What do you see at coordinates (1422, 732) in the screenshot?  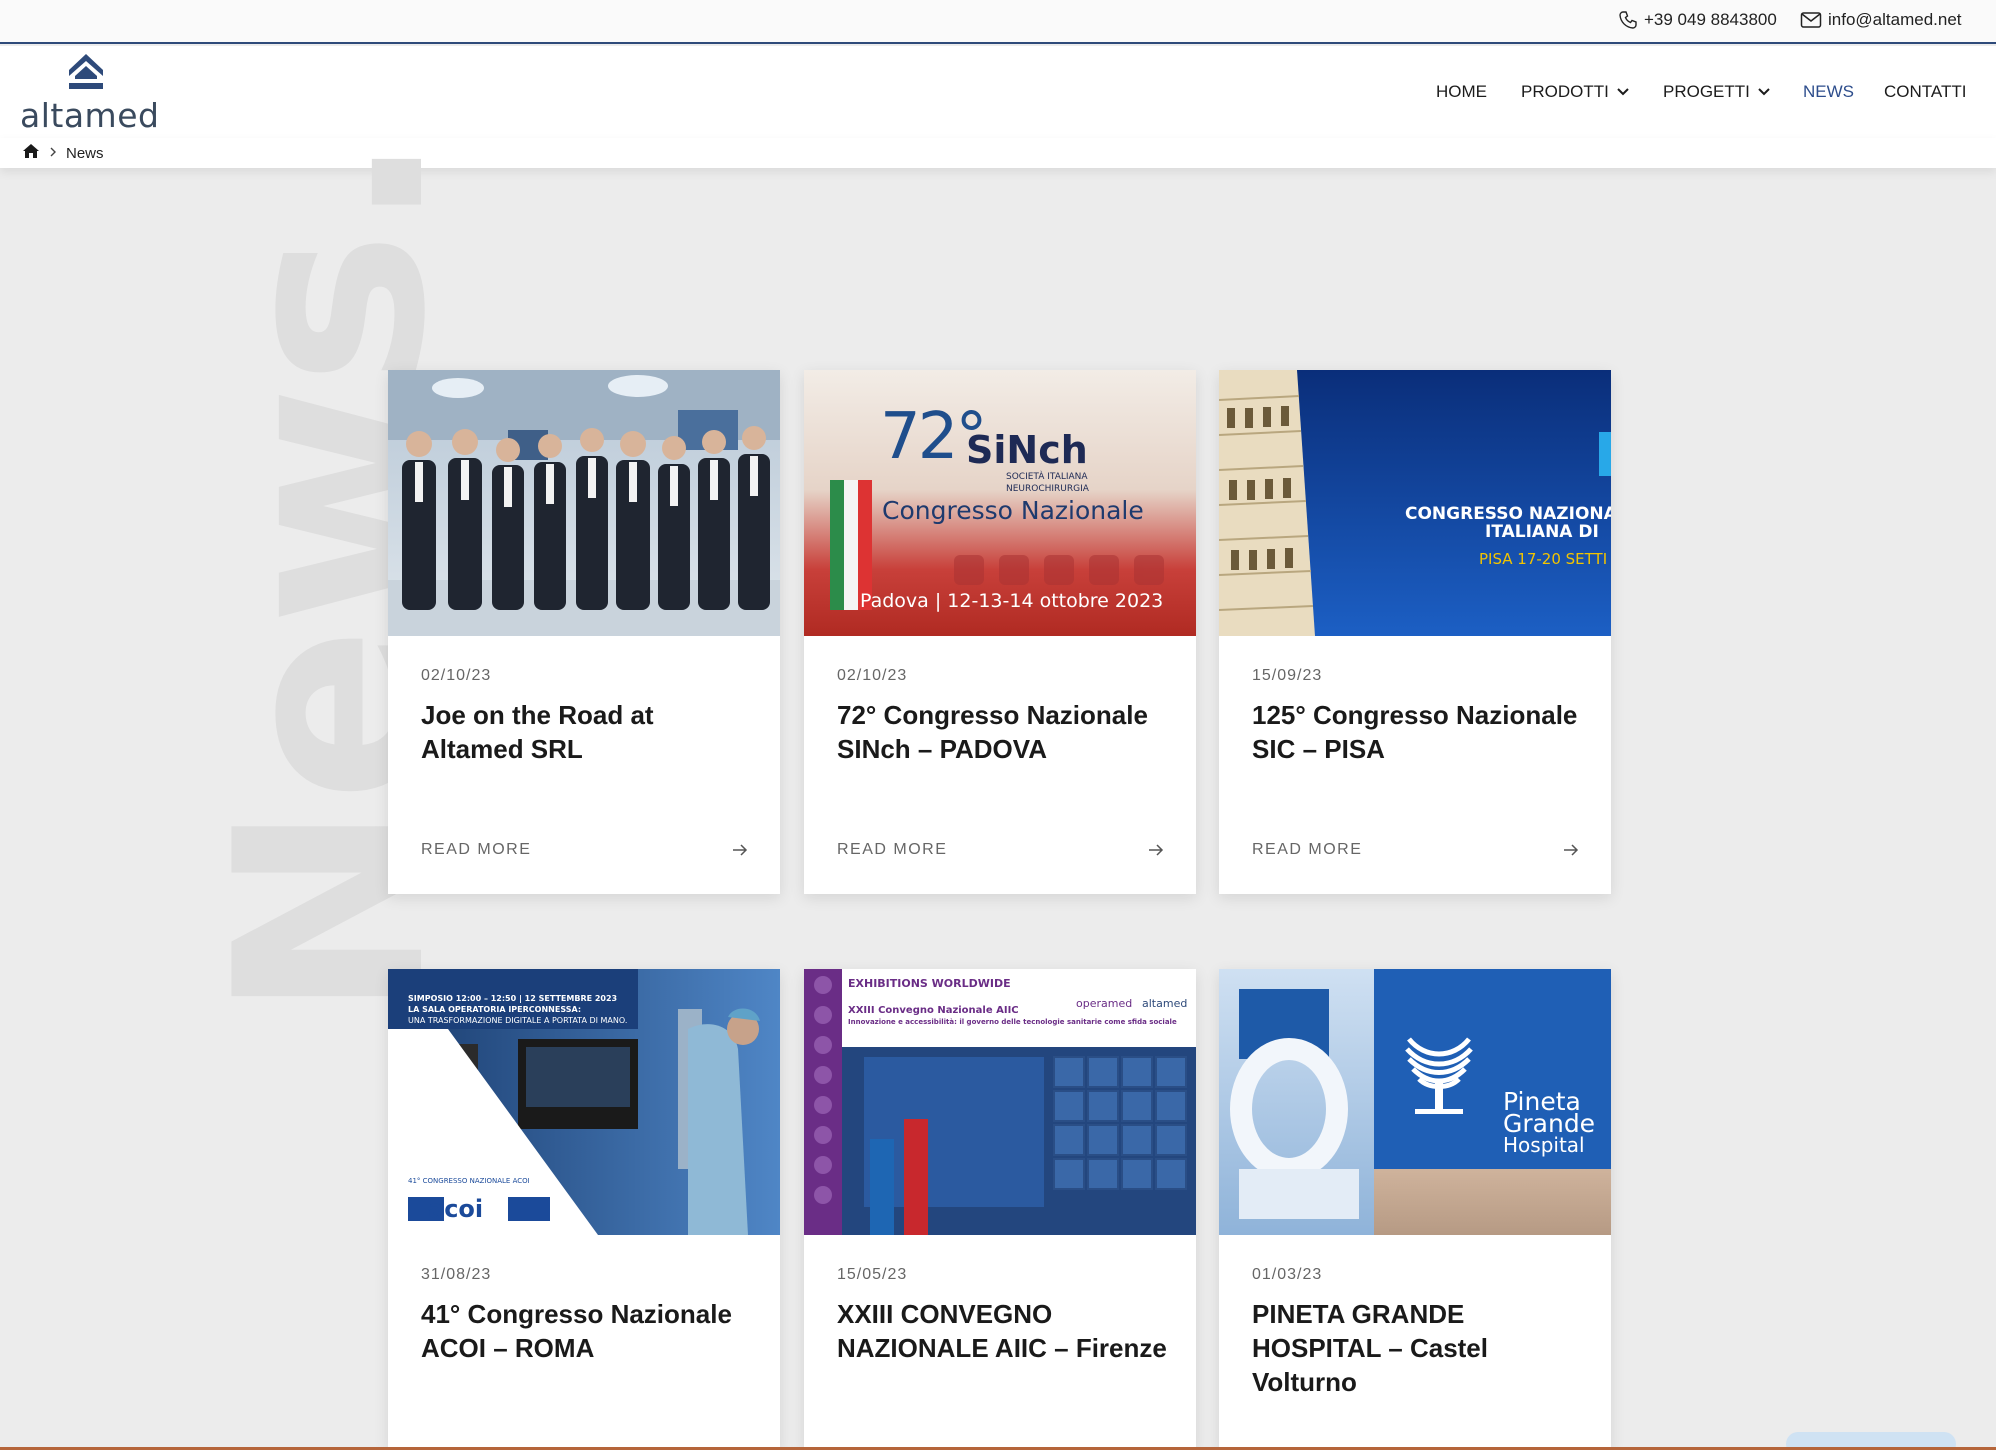 I see `news-card-title: 125° Congresso Nazionale SIC – PISA` at bounding box center [1422, 732].